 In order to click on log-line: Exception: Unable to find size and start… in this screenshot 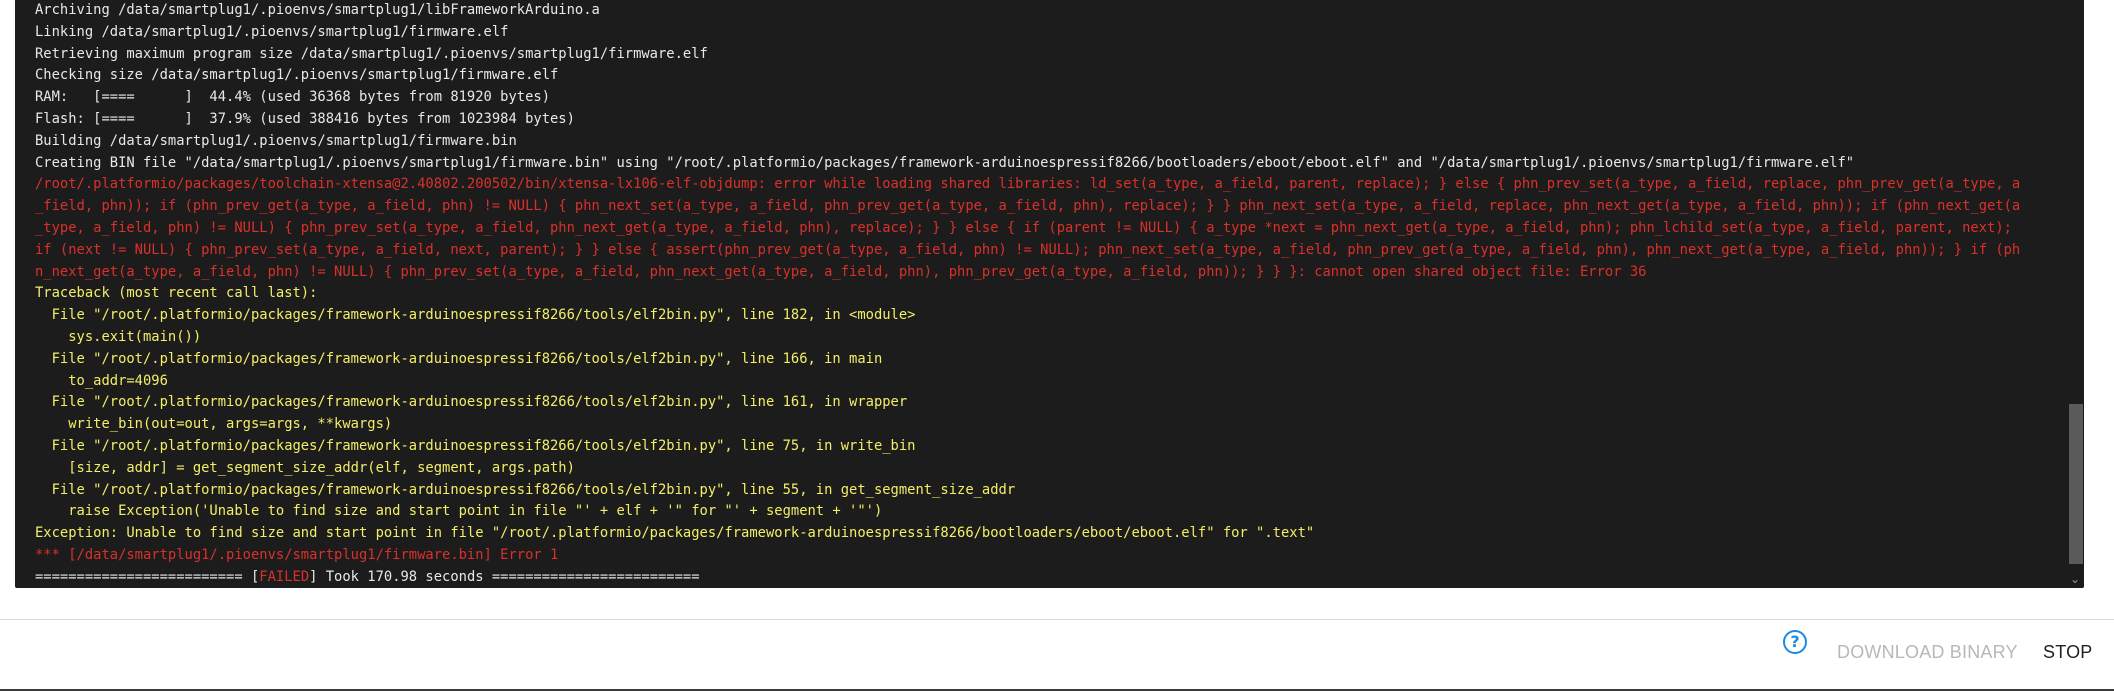, I will do `click(675, 533)`.